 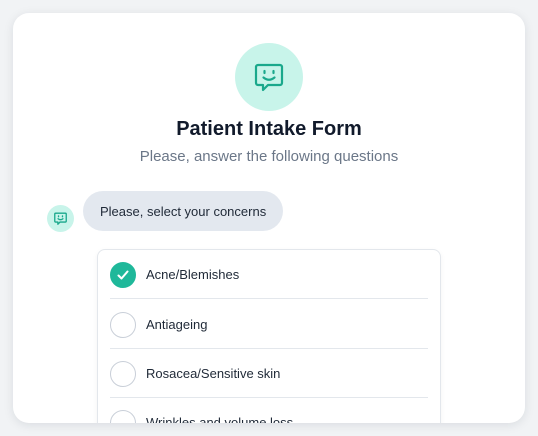 What do you see at coordinates (123, 274) in the screenshot?
I see `checkbox-checked-icon` at bounding box center [123, 274].